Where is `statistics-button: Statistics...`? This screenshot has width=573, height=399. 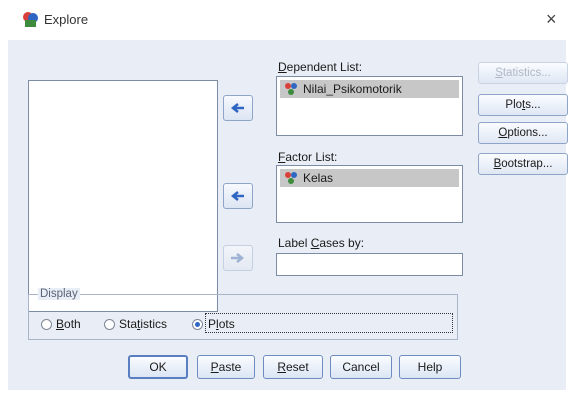 statistics-button: Statistics... is located at coordinates (523, 73).